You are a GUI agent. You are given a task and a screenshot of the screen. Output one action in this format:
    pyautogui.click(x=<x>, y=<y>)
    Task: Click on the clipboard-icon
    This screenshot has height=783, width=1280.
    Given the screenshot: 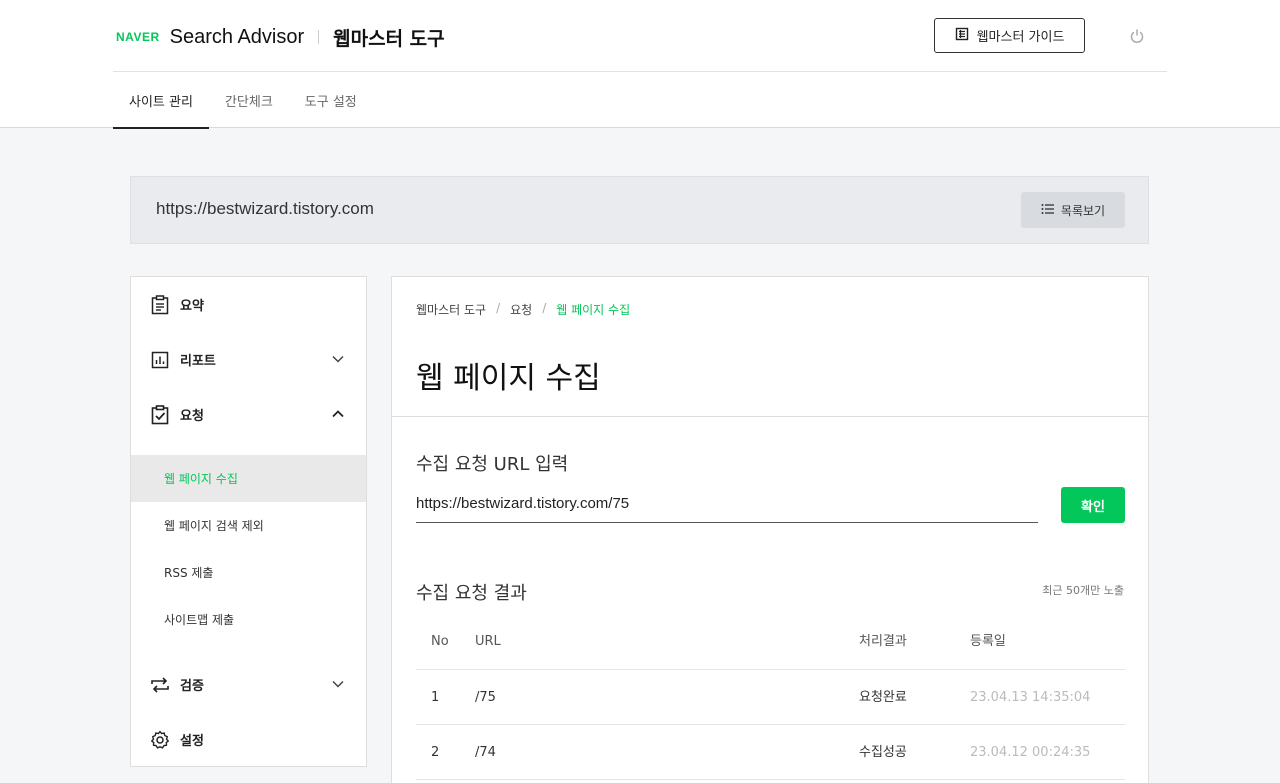 What is the action you would take?
    pyautogui.click(x=160, y=304)
    